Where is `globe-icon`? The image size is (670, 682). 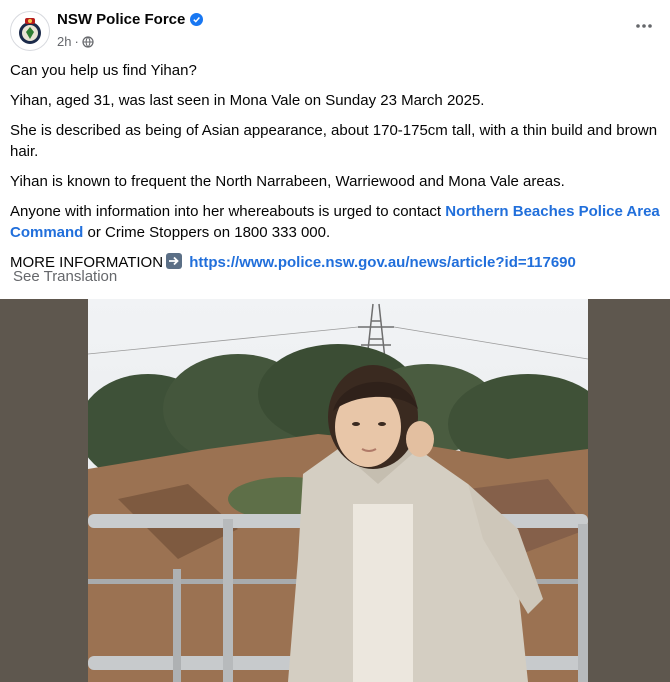
globe-icon is located at coordinates (88, 41).